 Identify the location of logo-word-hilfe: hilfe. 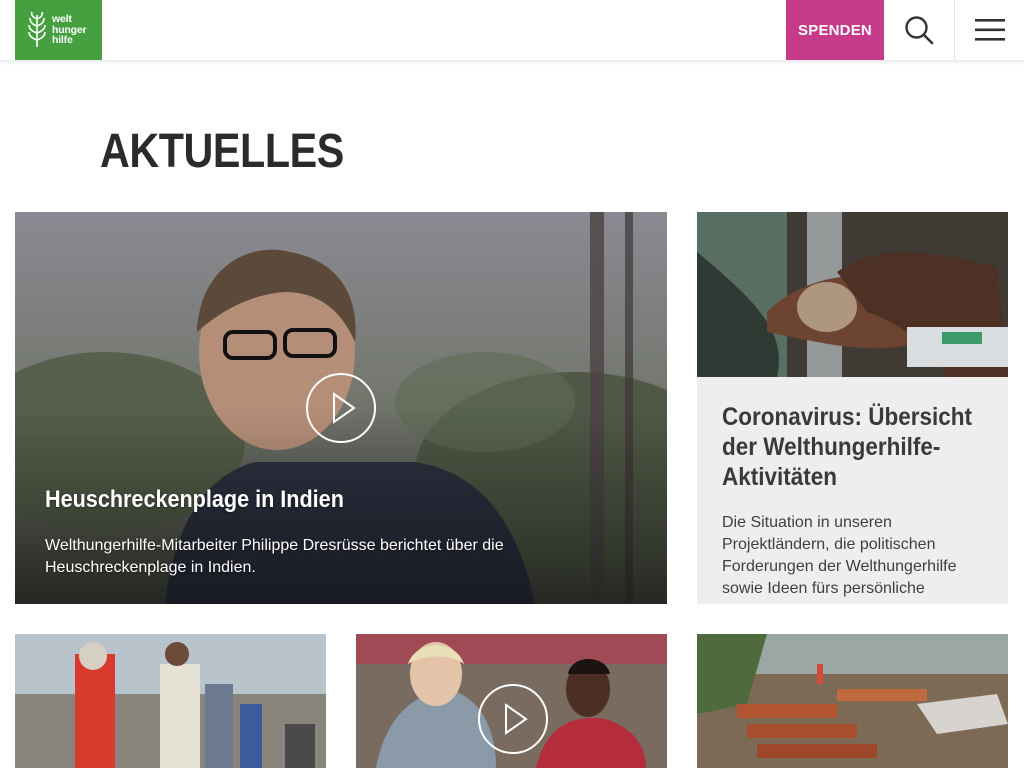
(62, 40).